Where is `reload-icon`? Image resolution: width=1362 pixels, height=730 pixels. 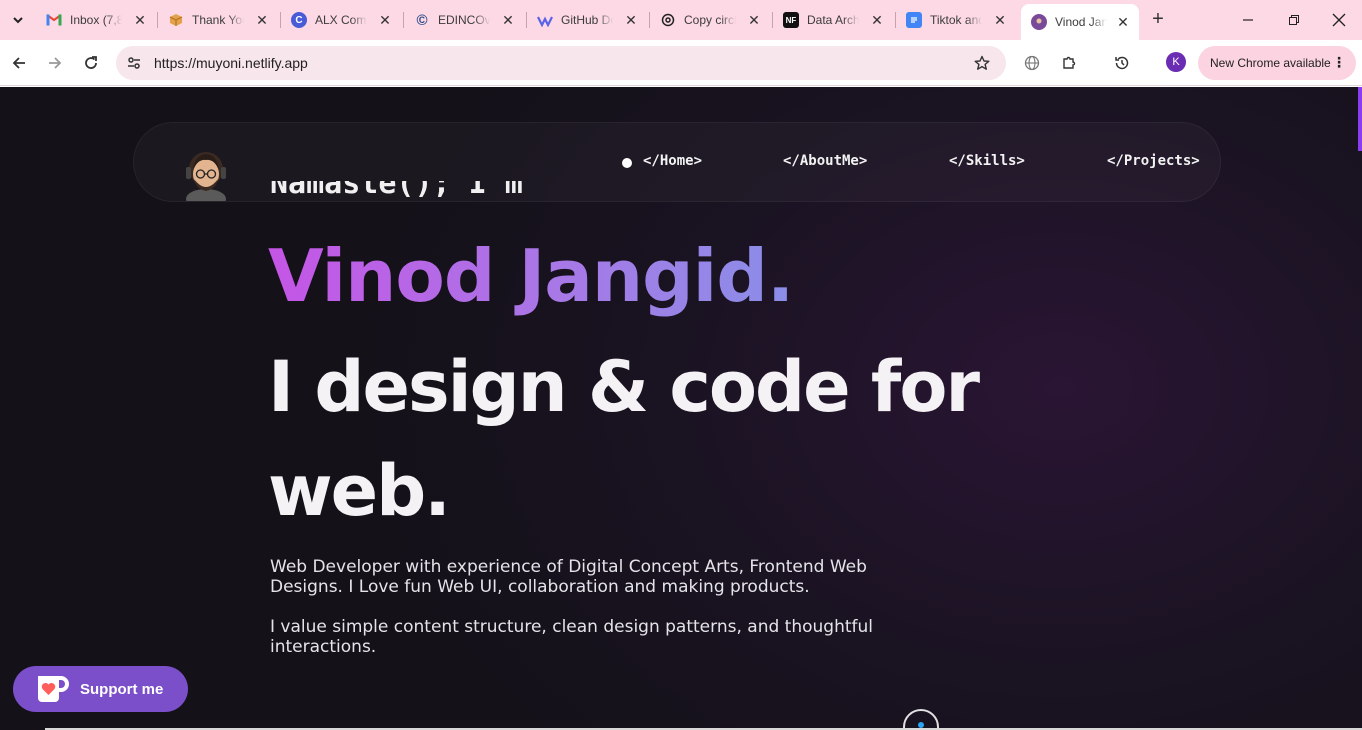
reload-icon is located at coordinates (91, 62).